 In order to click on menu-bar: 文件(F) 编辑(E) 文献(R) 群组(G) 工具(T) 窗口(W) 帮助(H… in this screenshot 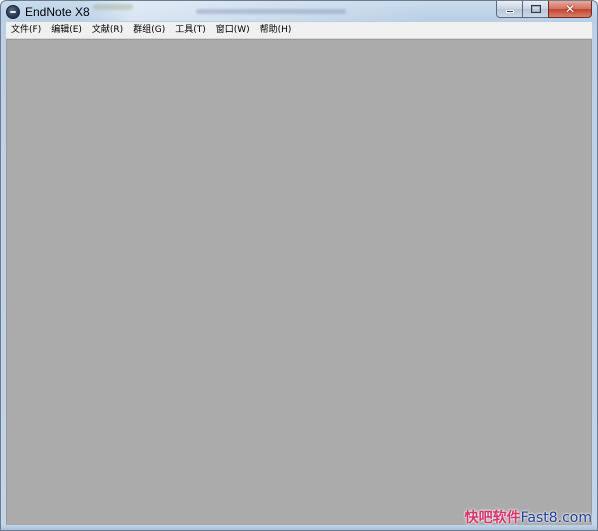, I will do `click(299, 30)`.